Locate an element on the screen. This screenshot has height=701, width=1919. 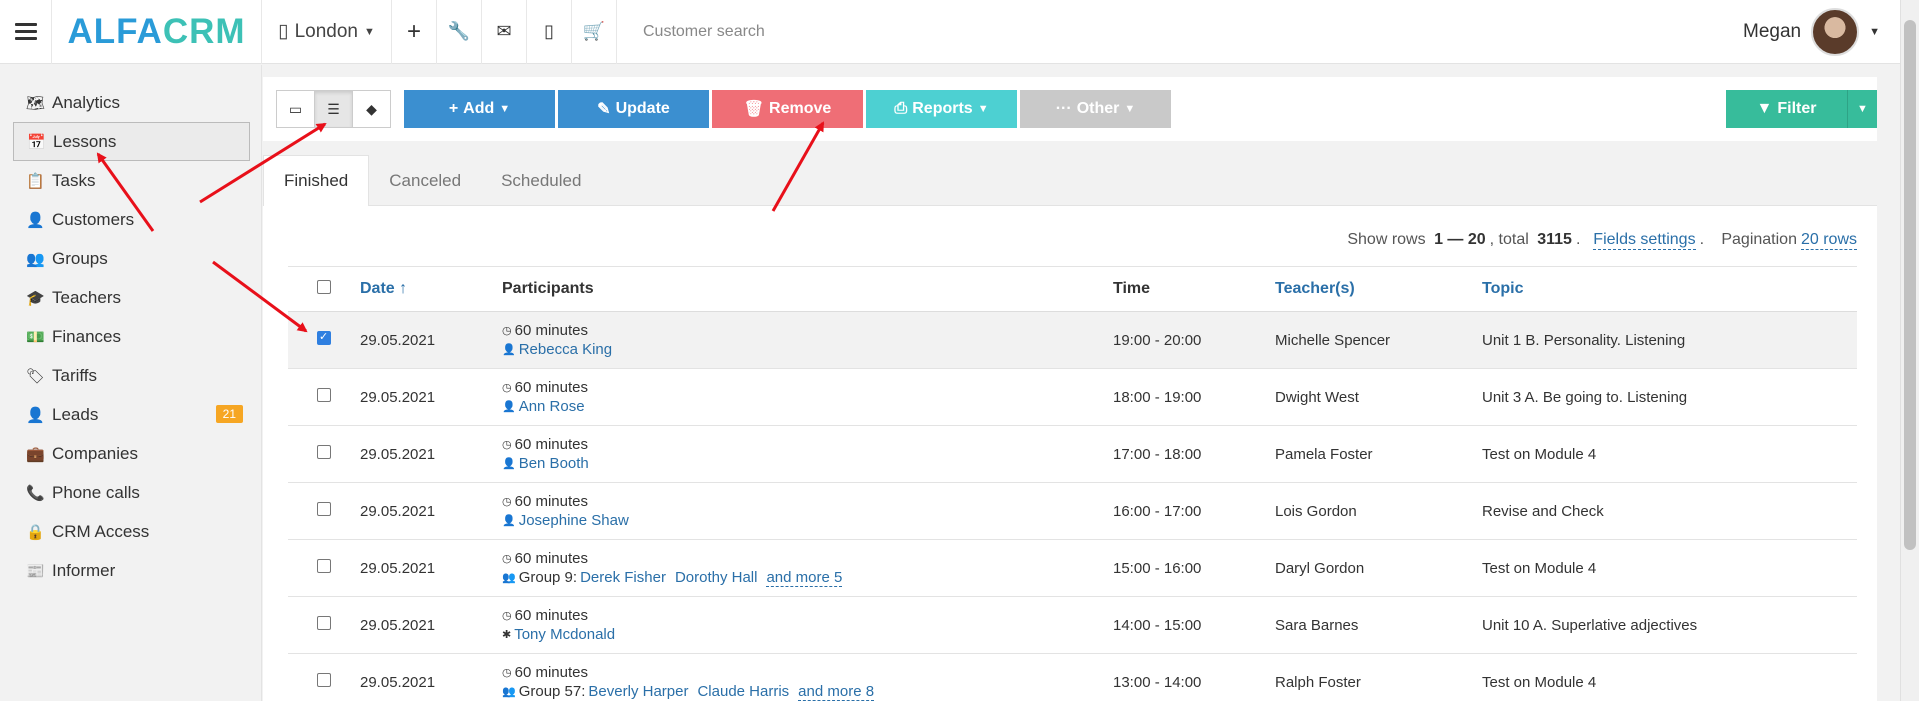
add-button: + Add ▼ is located at coordinates (479, 109).